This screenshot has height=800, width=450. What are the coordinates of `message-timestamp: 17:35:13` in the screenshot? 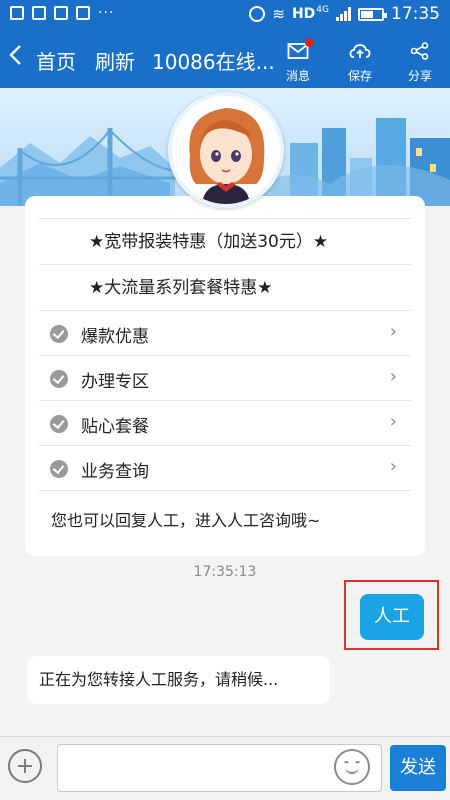 It's located at (225, 572).